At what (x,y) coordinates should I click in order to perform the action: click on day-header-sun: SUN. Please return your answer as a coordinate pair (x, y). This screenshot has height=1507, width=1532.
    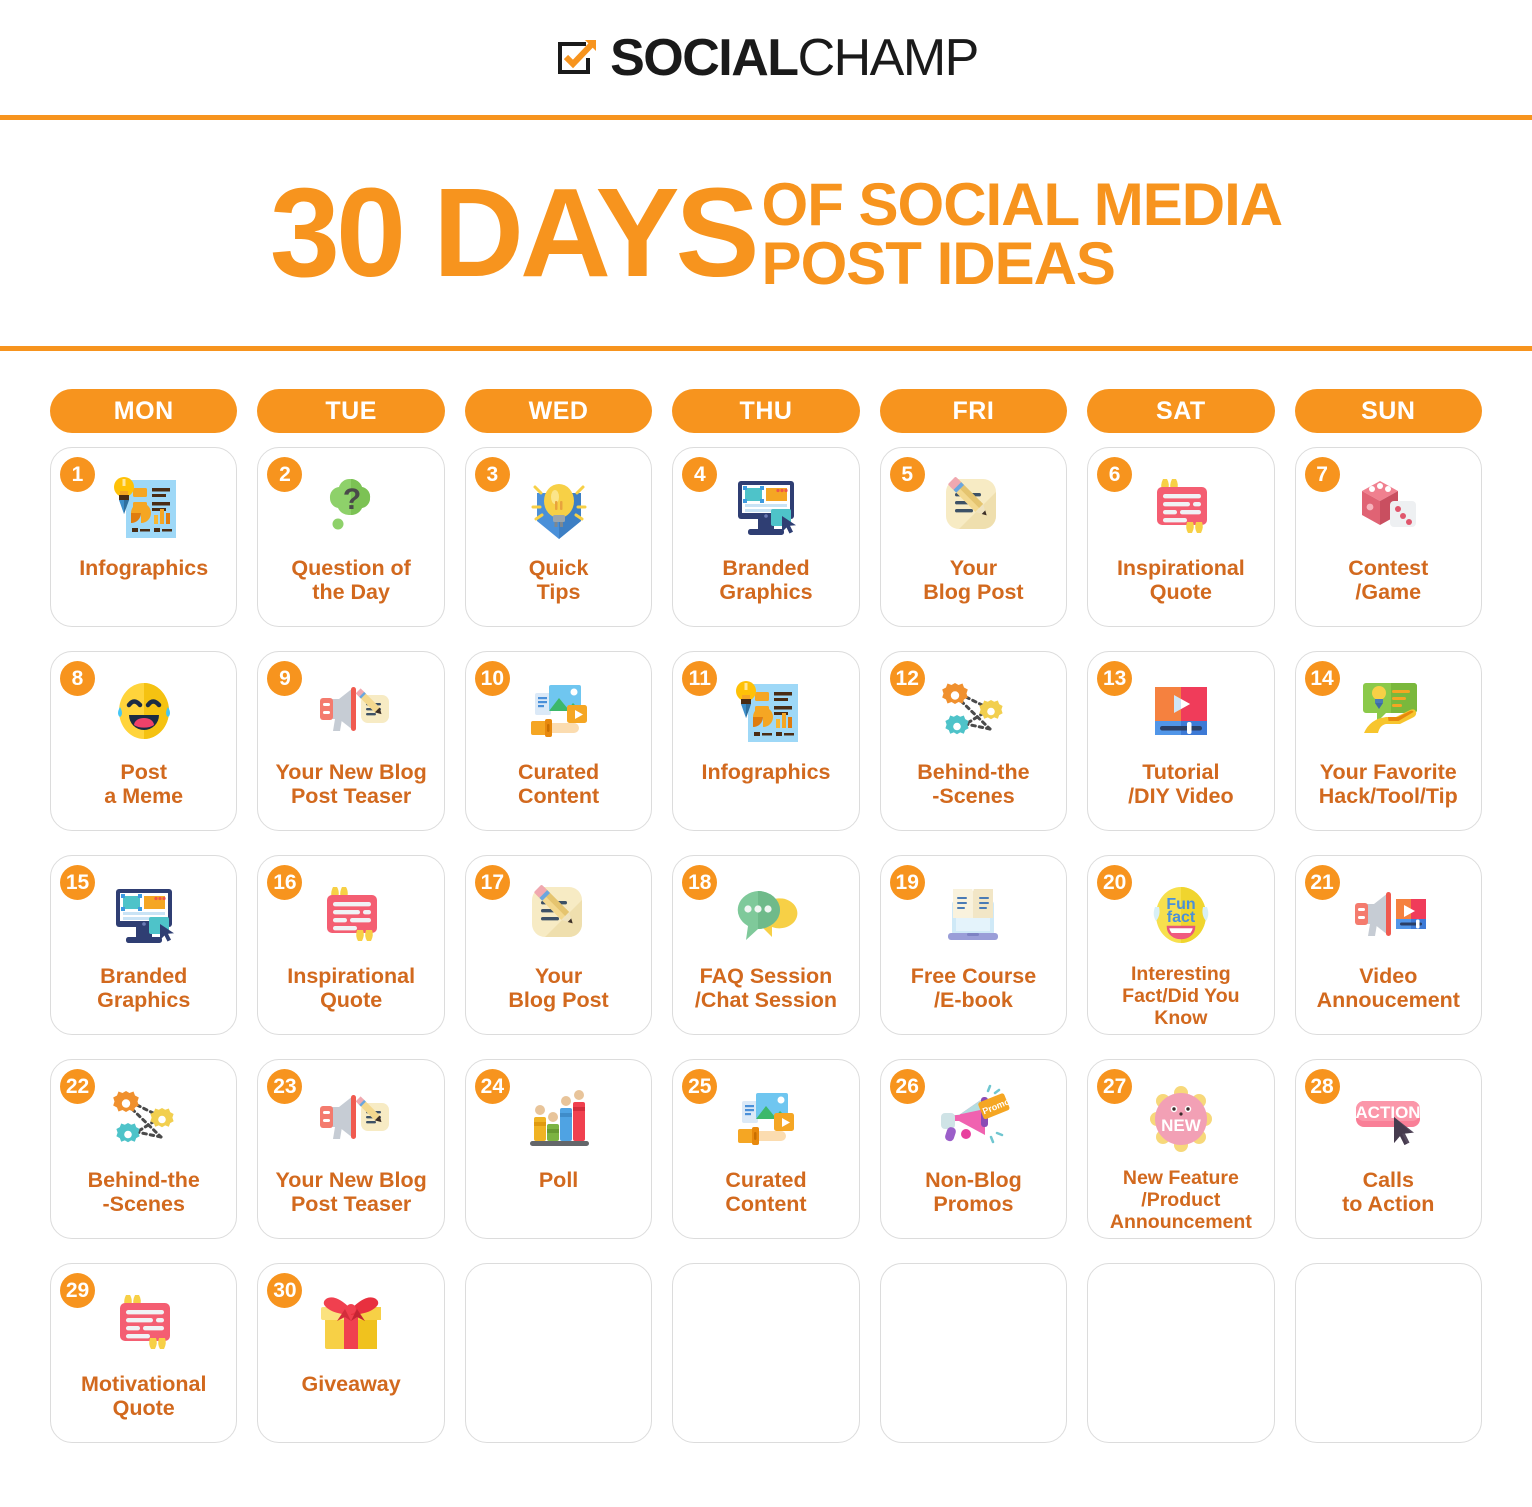
    Looking at the image, I should click on (1388, 411).